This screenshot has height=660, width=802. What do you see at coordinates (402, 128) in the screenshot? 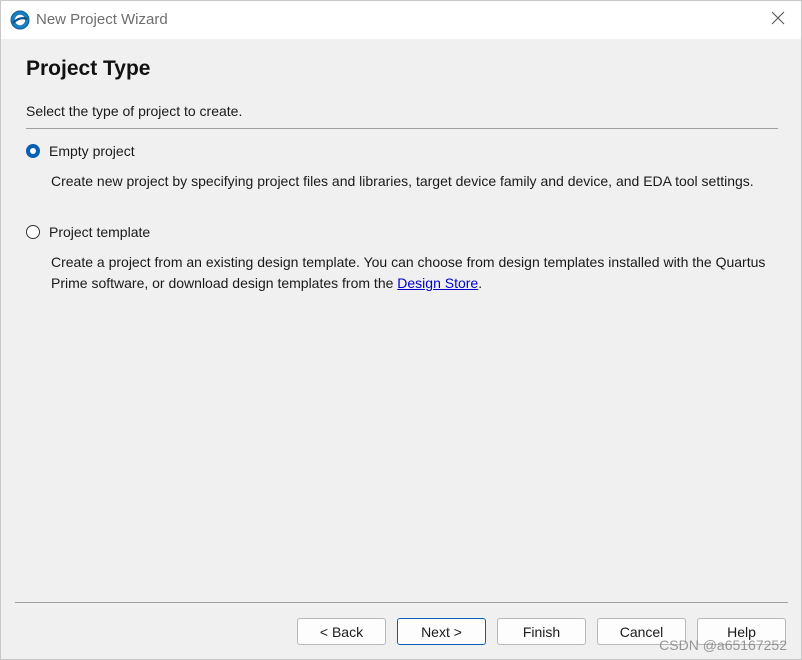
I see `header-divider` at bounding box center [402, 128].